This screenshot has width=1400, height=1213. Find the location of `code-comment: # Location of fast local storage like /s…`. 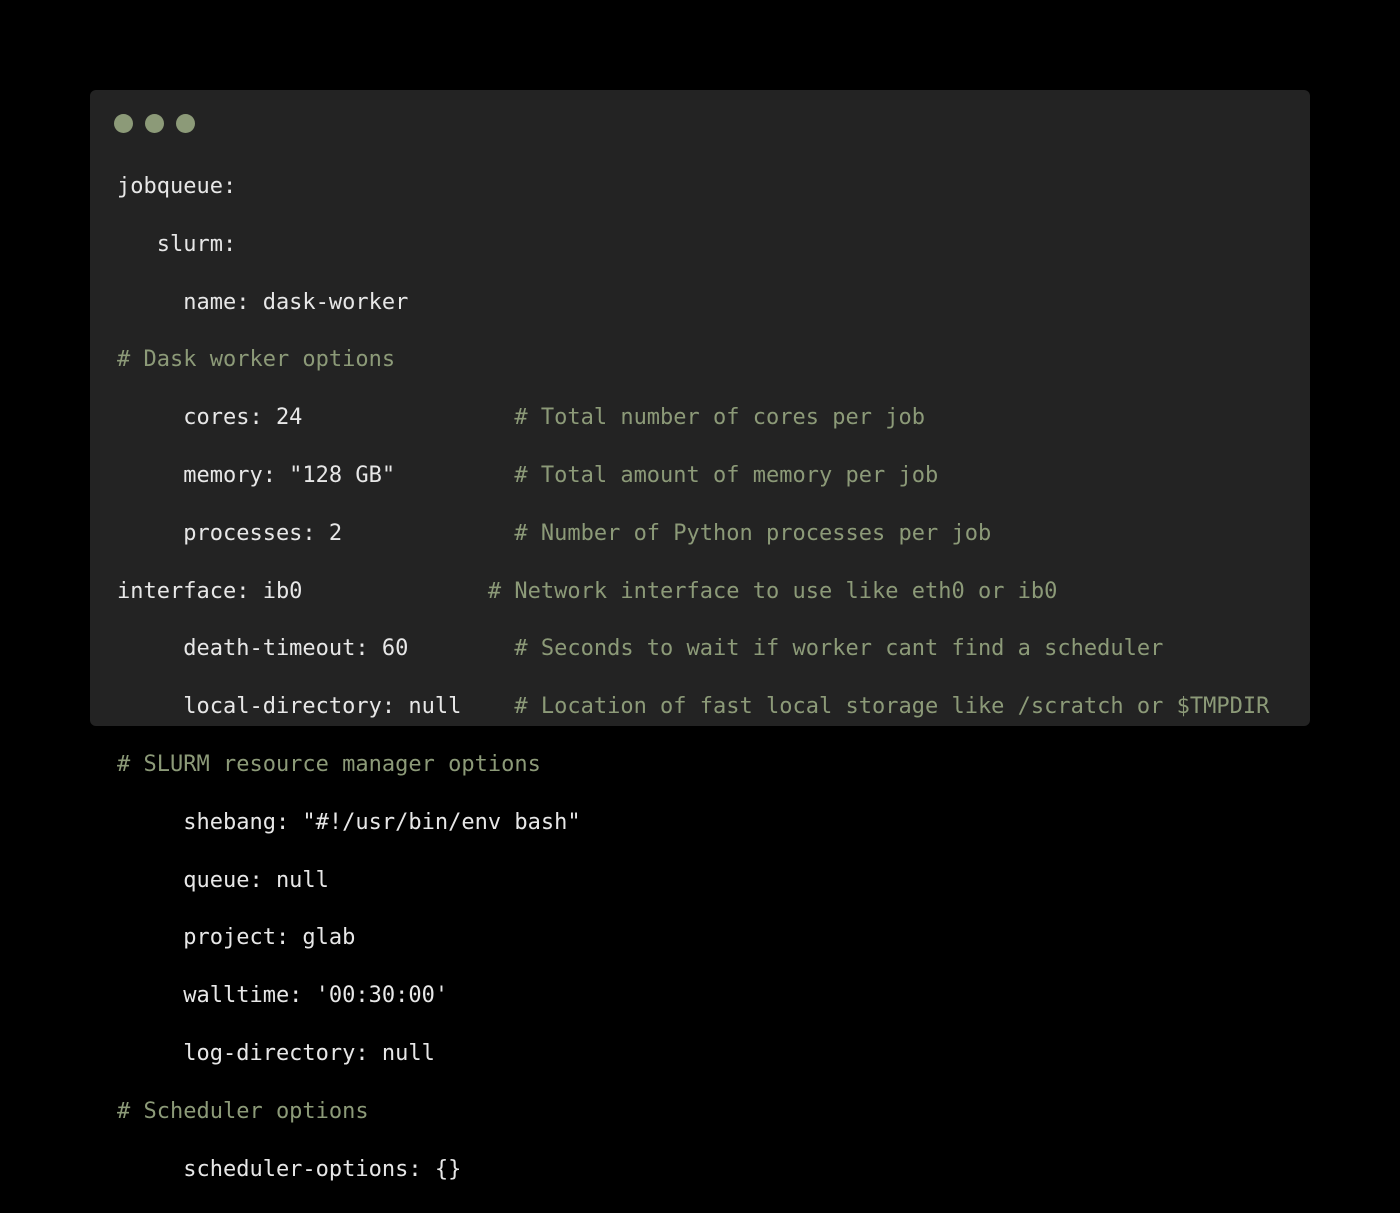

code-comment: # Location of fast local storage like /s… is located at coordinates (892, 707).